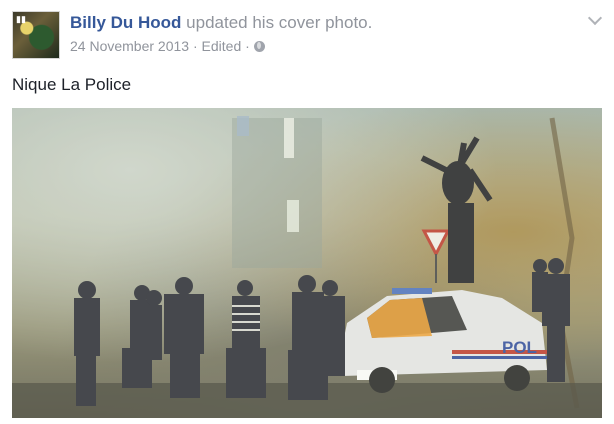 Image resolution: width=614 pixels, height=424 pixels. Describe the element at coordinates (72, 84) in the screenshot. I see `post-text: Nique La Police` at that location.